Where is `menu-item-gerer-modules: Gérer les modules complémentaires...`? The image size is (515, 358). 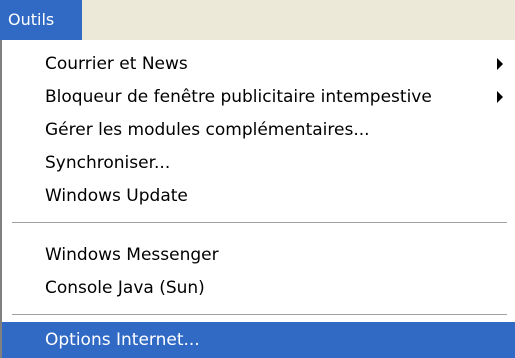
menu-item-gerer-modules: Gérer les modules complémentaires... is located at coordinates (258, 130).